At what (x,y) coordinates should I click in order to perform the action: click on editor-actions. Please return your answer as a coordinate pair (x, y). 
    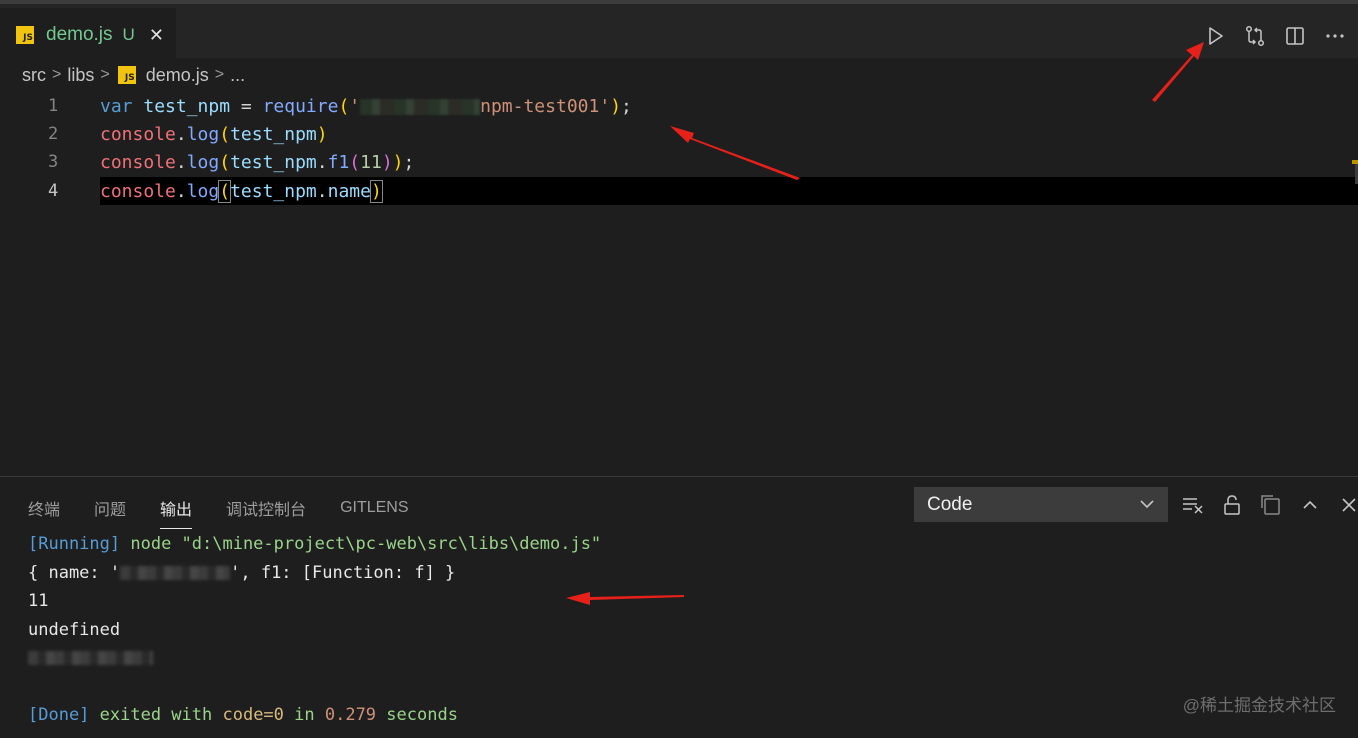
    Looking at the image, I should click on (1275, 36).